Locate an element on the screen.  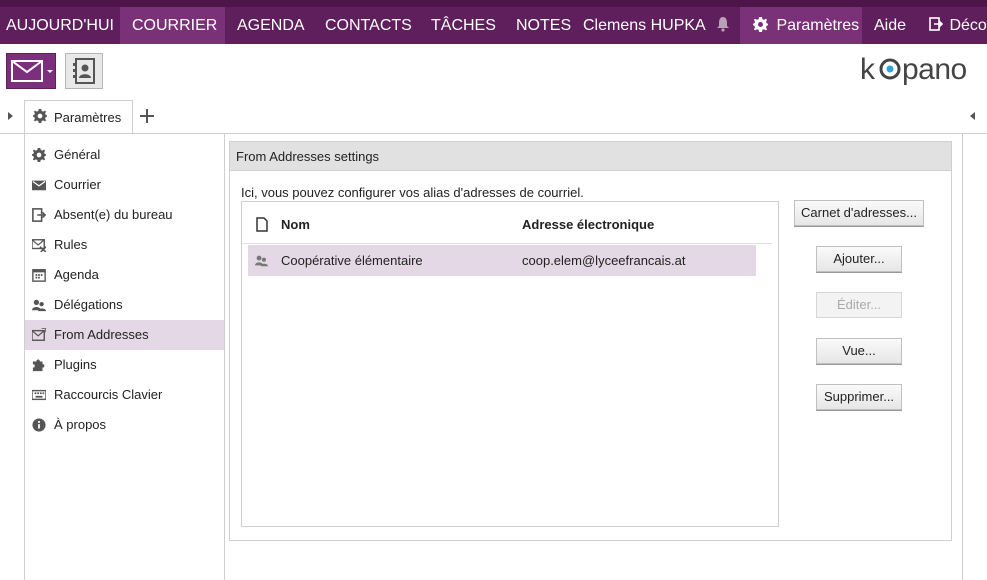
sidebar-item-label: À propos is located at coordinates (80, 424).